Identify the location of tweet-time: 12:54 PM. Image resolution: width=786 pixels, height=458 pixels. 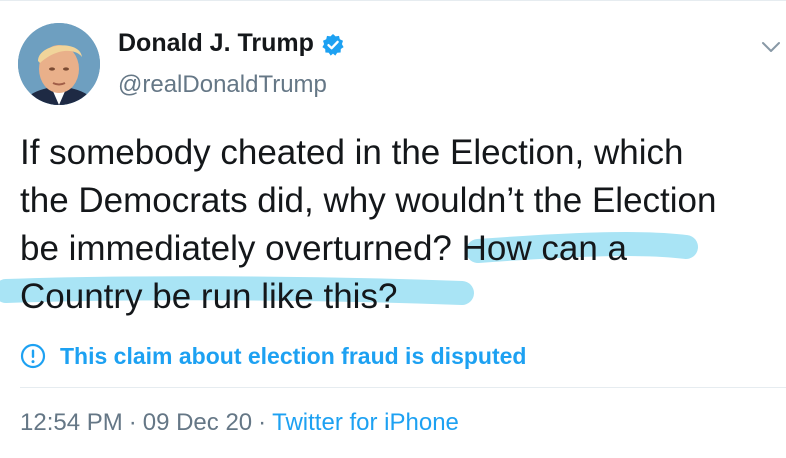
(71, 422).